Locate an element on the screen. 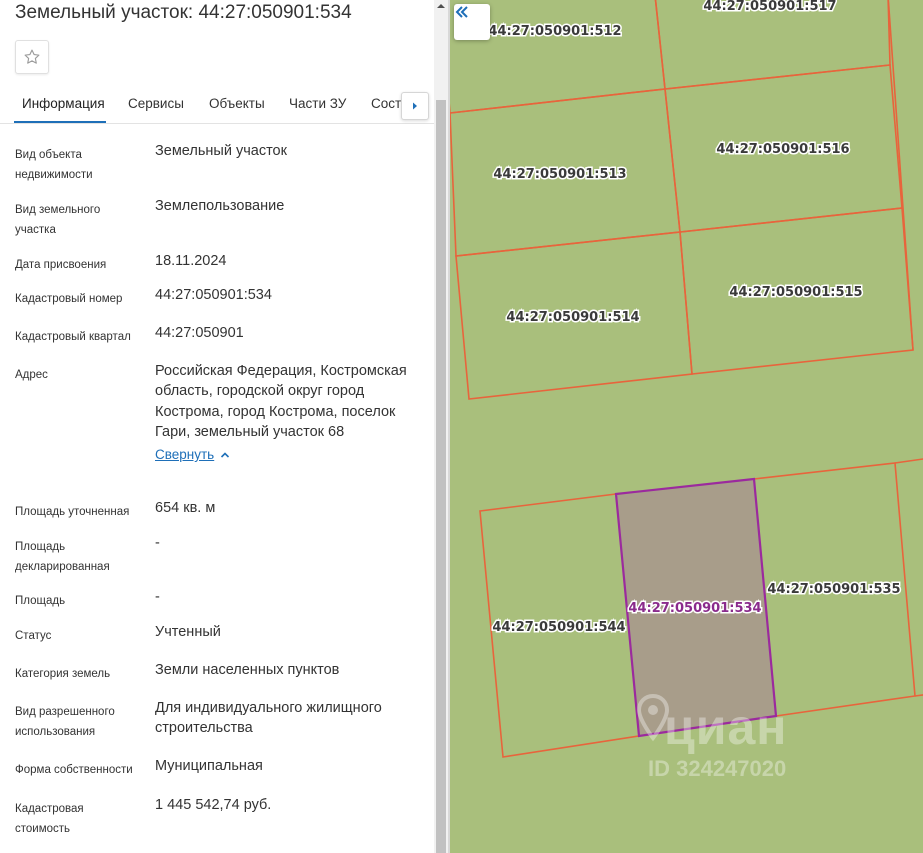  tabs-next-button is located at coordinates (415, 106).